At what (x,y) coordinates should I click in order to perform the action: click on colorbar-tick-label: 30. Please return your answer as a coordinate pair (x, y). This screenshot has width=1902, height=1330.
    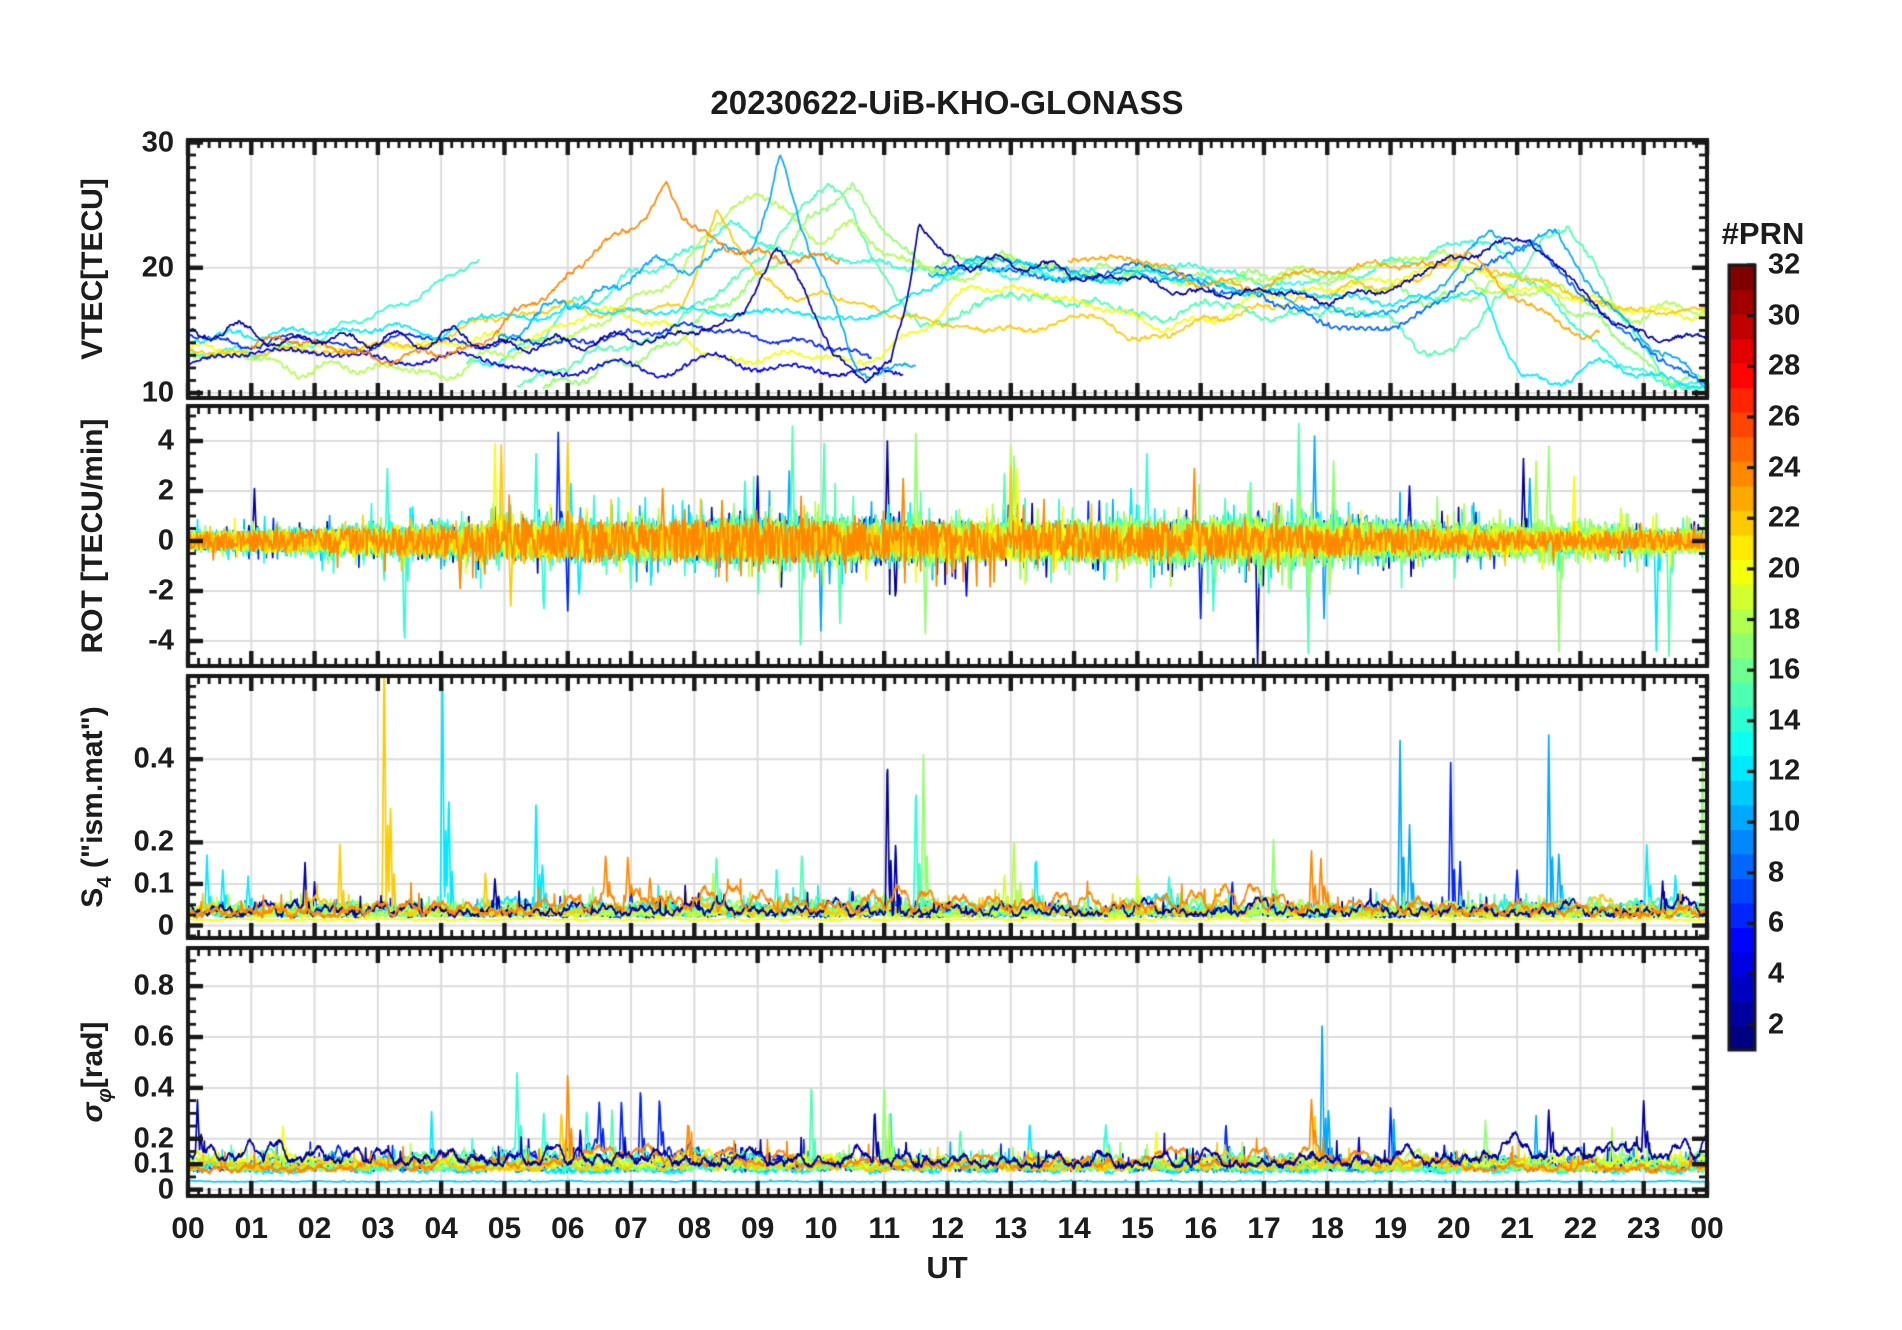
    Looking at the image, I should click on (1784, 315).